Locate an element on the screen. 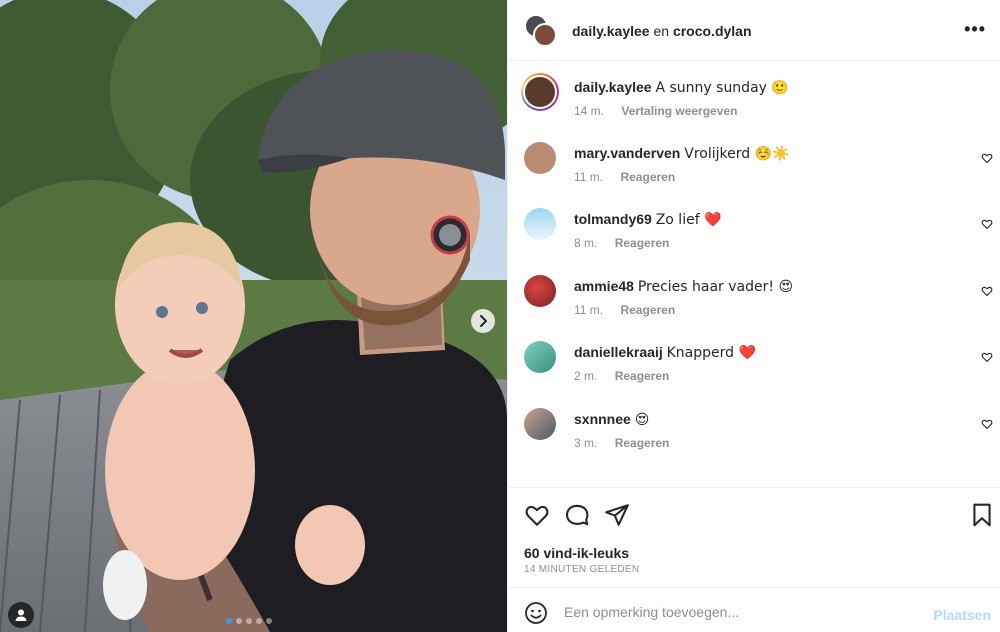 This screenshot has height=632, width=1000. comment-time: 8 m. is located at coordinates (586, 243).